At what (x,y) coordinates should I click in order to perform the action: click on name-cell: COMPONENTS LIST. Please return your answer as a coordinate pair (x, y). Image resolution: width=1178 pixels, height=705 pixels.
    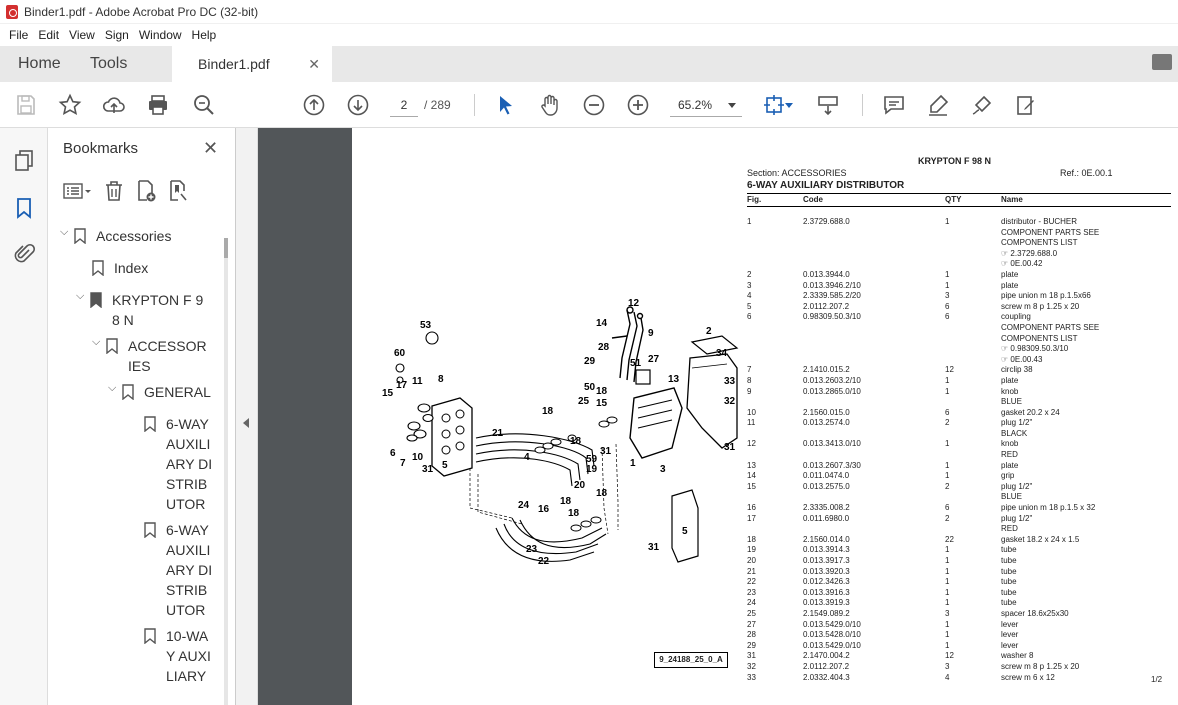
    Looking at the image, I should click on (1039, 338).